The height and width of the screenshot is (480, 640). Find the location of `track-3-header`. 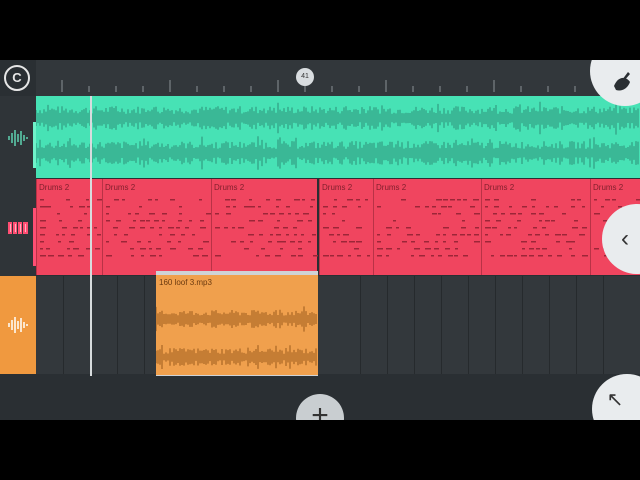

track-3-header is located at coordinates (18, 325).